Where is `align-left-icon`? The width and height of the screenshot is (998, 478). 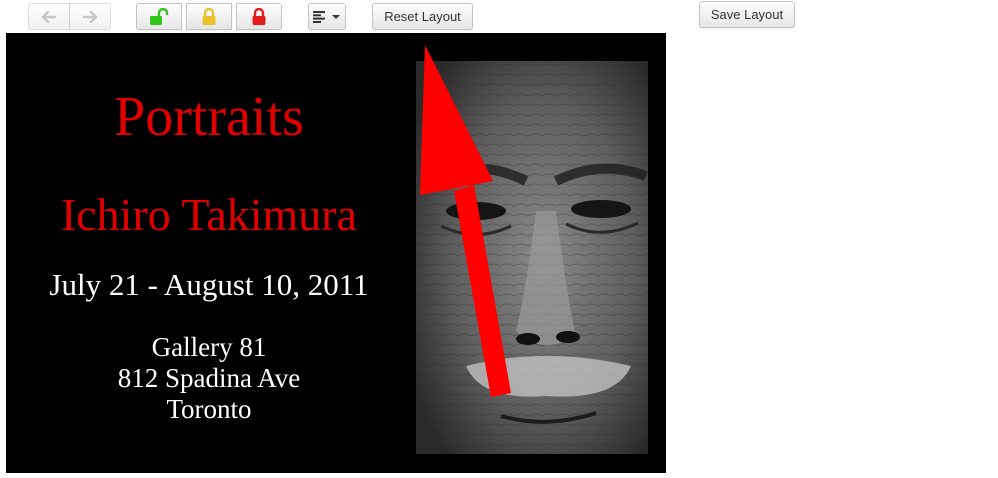
align-left-icon is located at coordinates (319, 16).